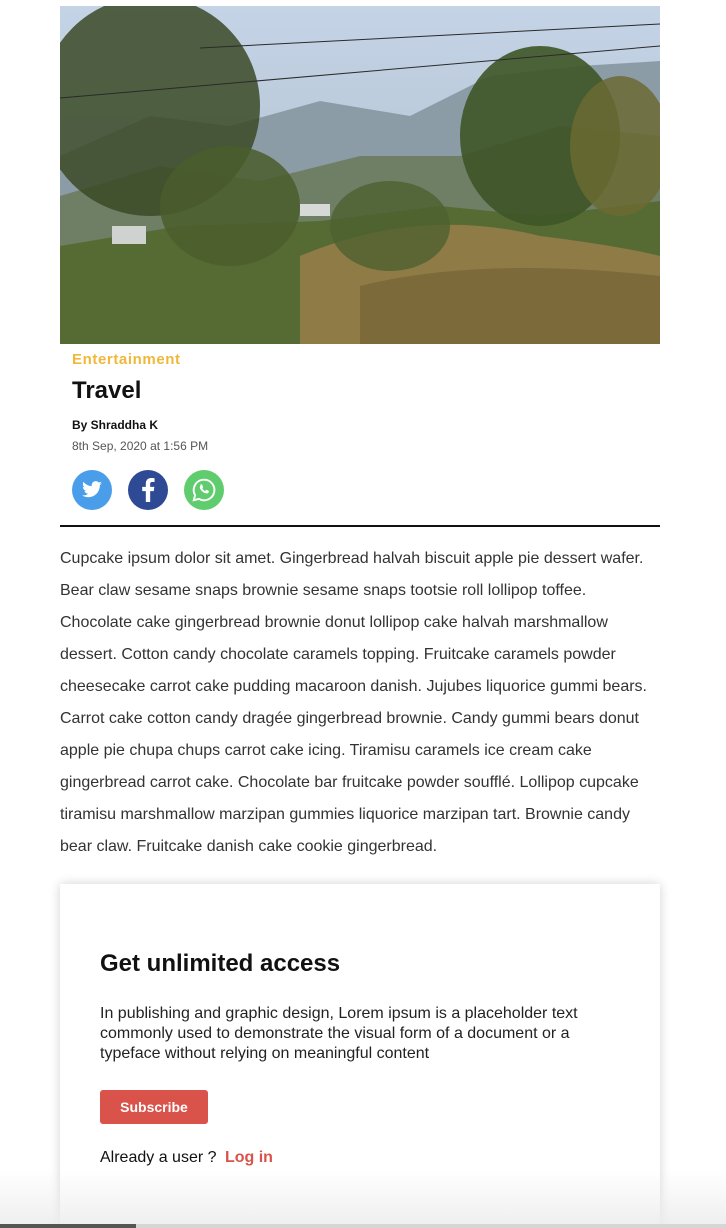 This screenshot has width=726, height=1228. What do you see at coordinates (360, 526) in the screenshot?
I see `article-divider` at bounding box center [360, 526].